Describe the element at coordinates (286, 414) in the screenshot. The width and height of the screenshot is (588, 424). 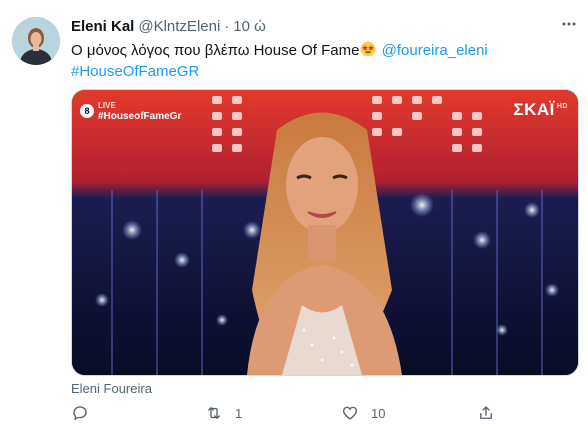
I see `tweet-actions: 1 10` at that location.